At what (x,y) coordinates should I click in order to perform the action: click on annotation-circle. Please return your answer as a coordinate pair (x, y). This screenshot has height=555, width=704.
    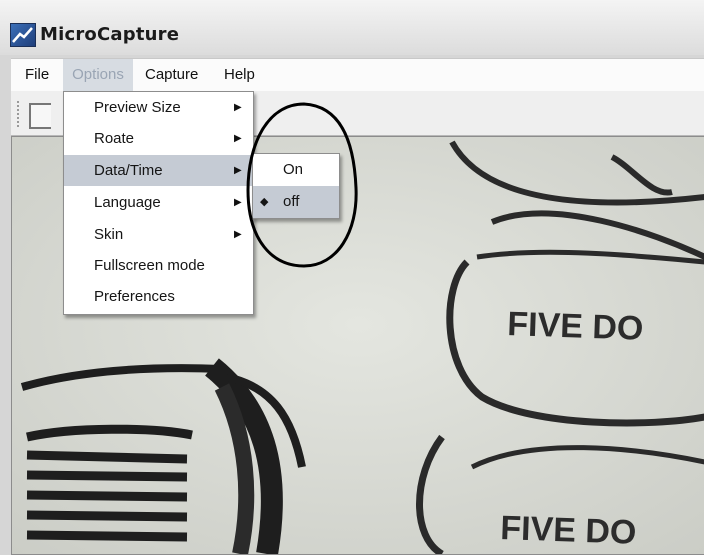
    Looking at the image, I should click on (302, 185).